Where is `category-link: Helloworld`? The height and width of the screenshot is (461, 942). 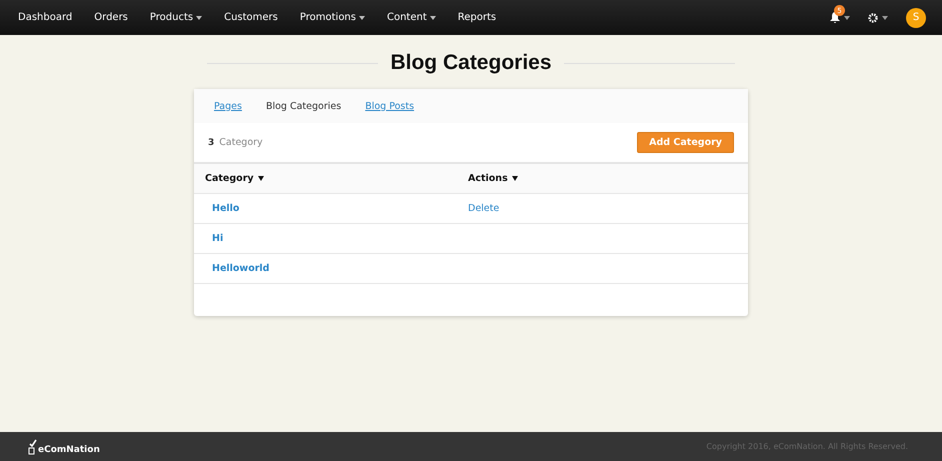
category-link: Helloworld is located at coordinates (325, 268).